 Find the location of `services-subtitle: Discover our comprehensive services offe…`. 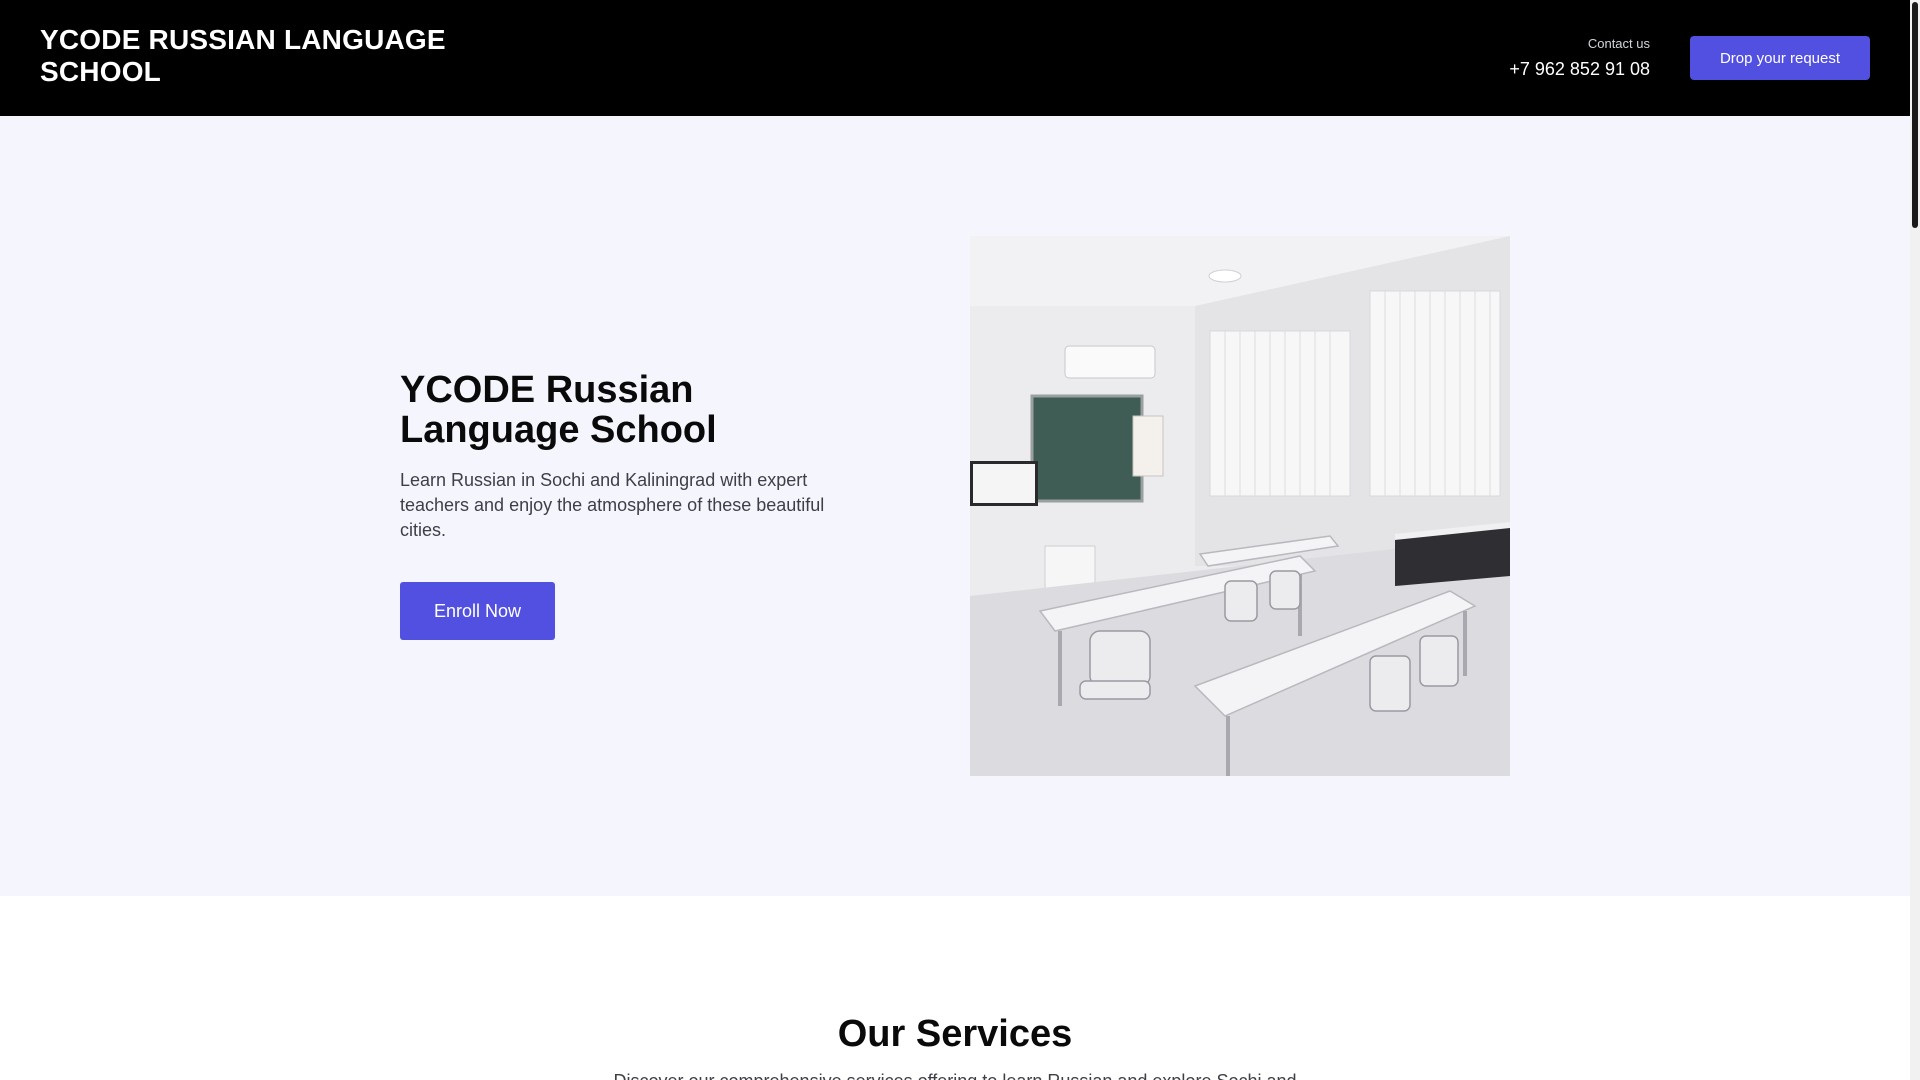

services-subtitle: Discover our comprehensive services offe… is located at coordinates (955, 1075).